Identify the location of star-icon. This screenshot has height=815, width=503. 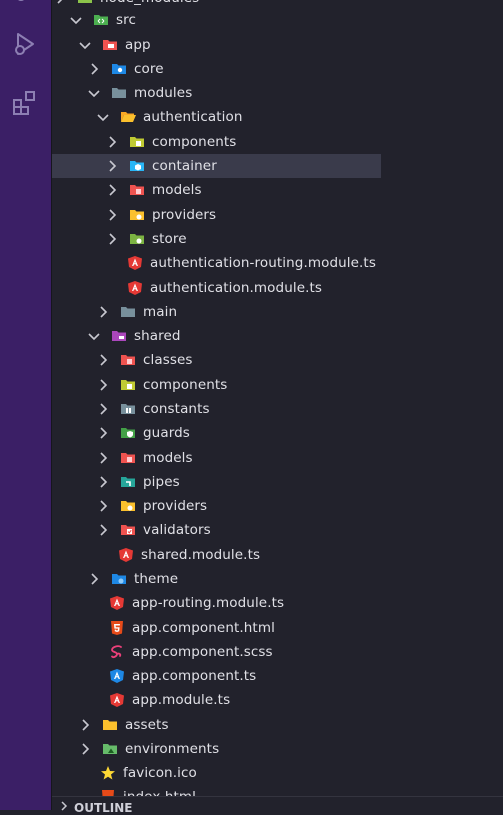
(108, 773).